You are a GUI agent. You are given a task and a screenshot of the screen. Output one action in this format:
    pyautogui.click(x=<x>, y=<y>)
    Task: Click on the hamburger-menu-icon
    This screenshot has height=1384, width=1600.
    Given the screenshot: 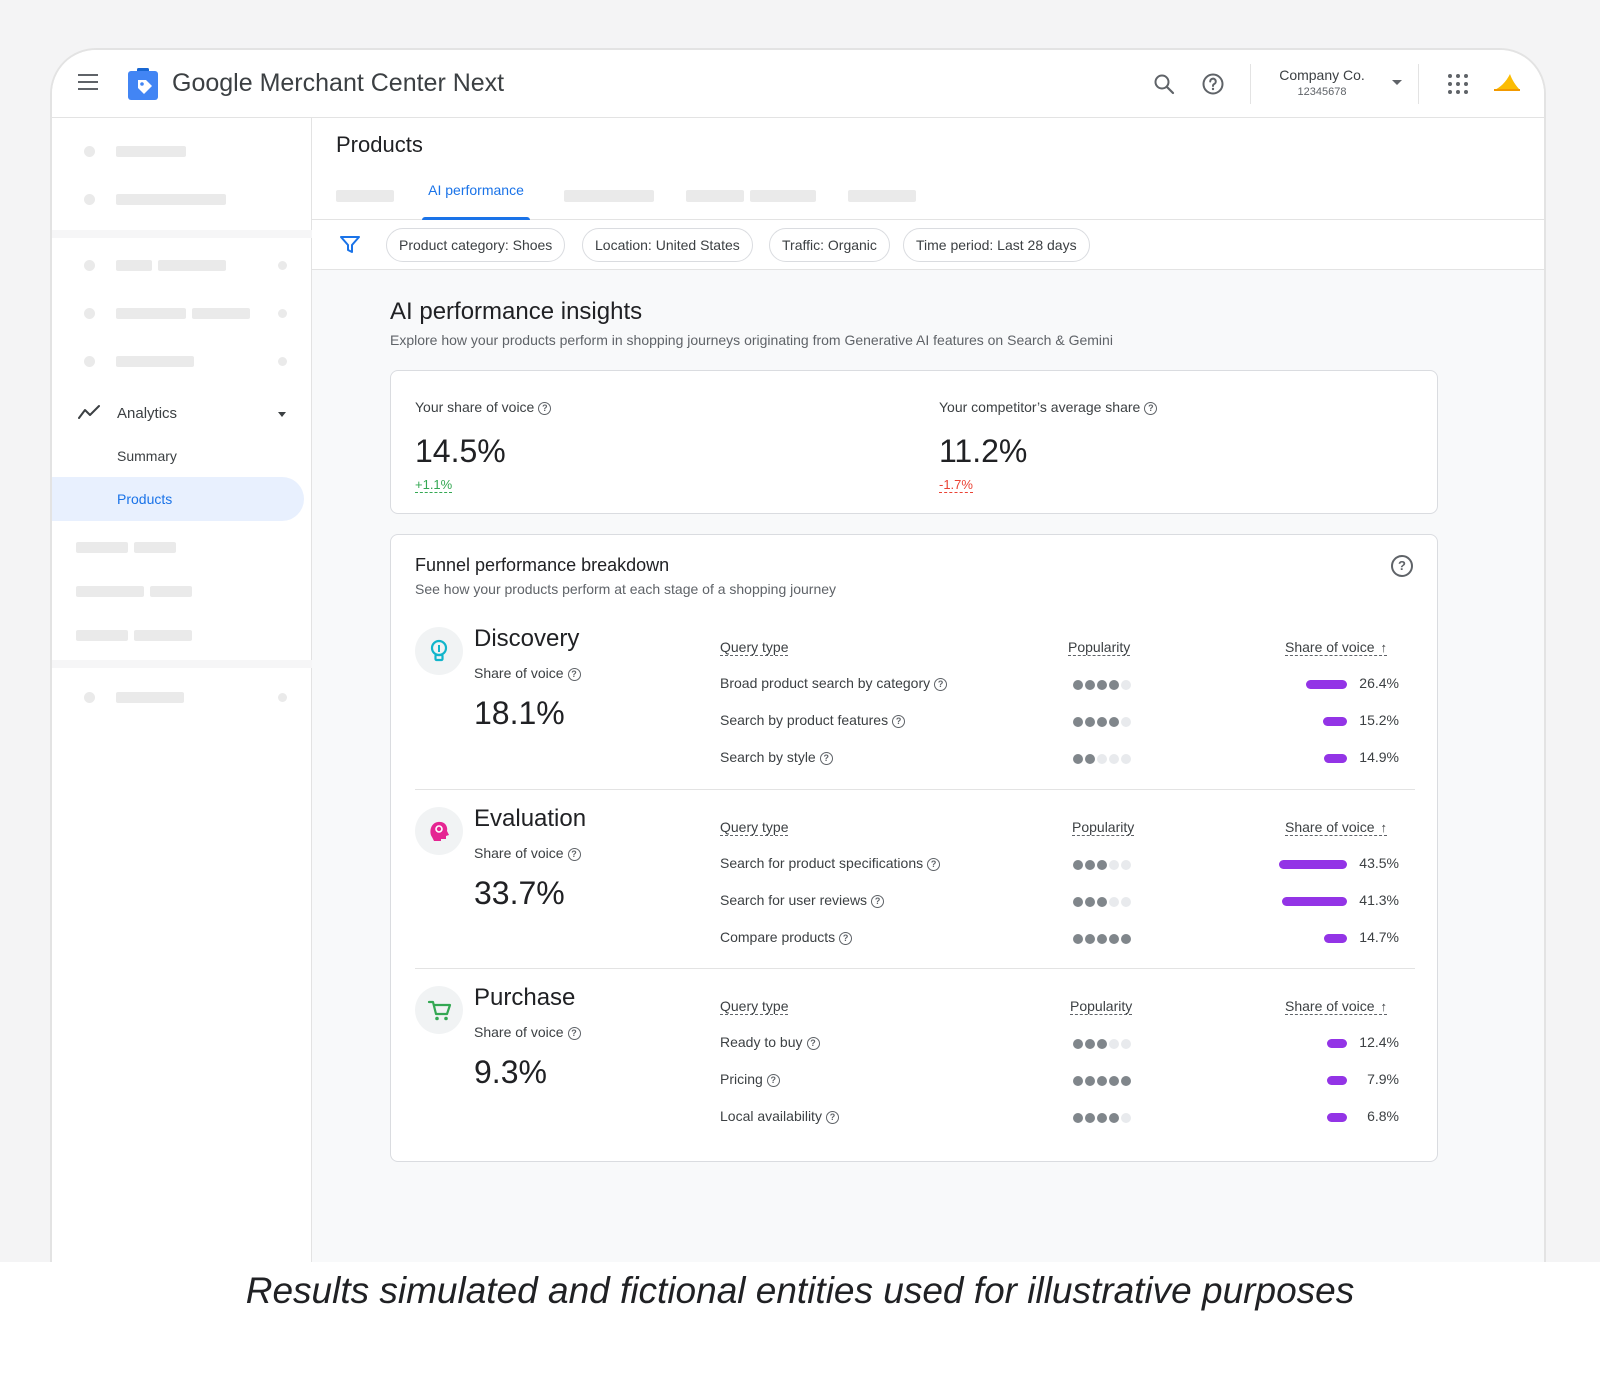 What is the action you would take?
    pyautogui.click(x=88, y=82)
    